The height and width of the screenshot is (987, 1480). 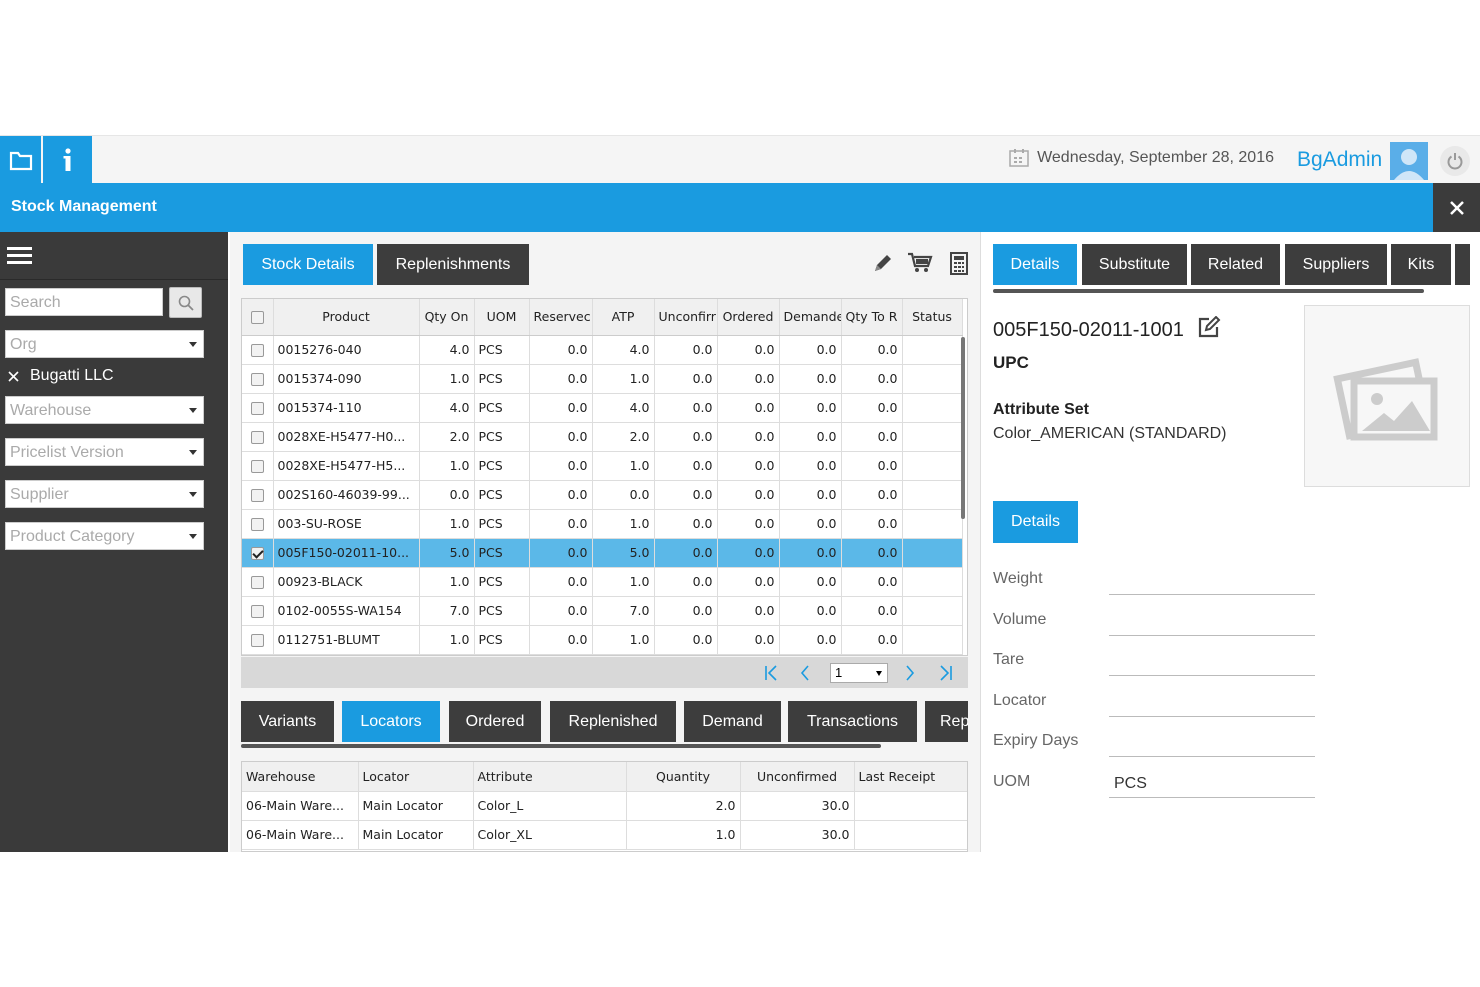 I want to click on tab-rep: Rep, so click(x=946, y=721).